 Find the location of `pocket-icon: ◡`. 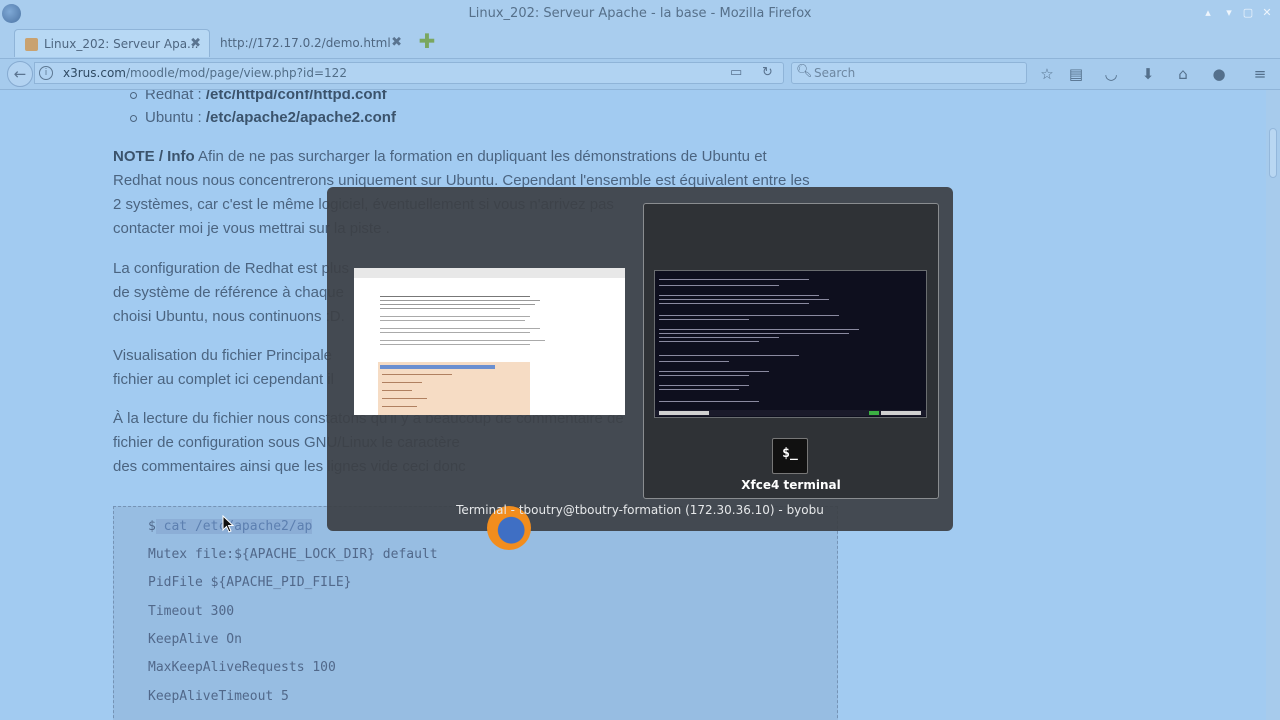

pocket-icon: ◡ is located at coordinates (1111, 74).